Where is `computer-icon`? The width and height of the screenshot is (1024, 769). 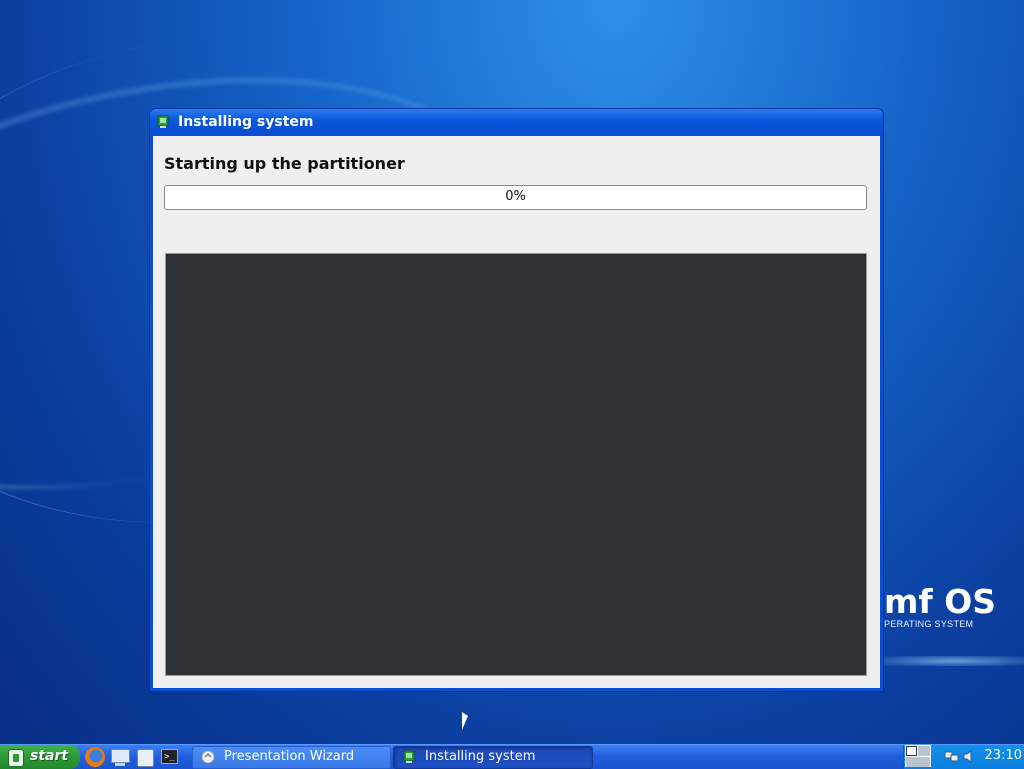 computer-icon is located at coordinates (120, 757).